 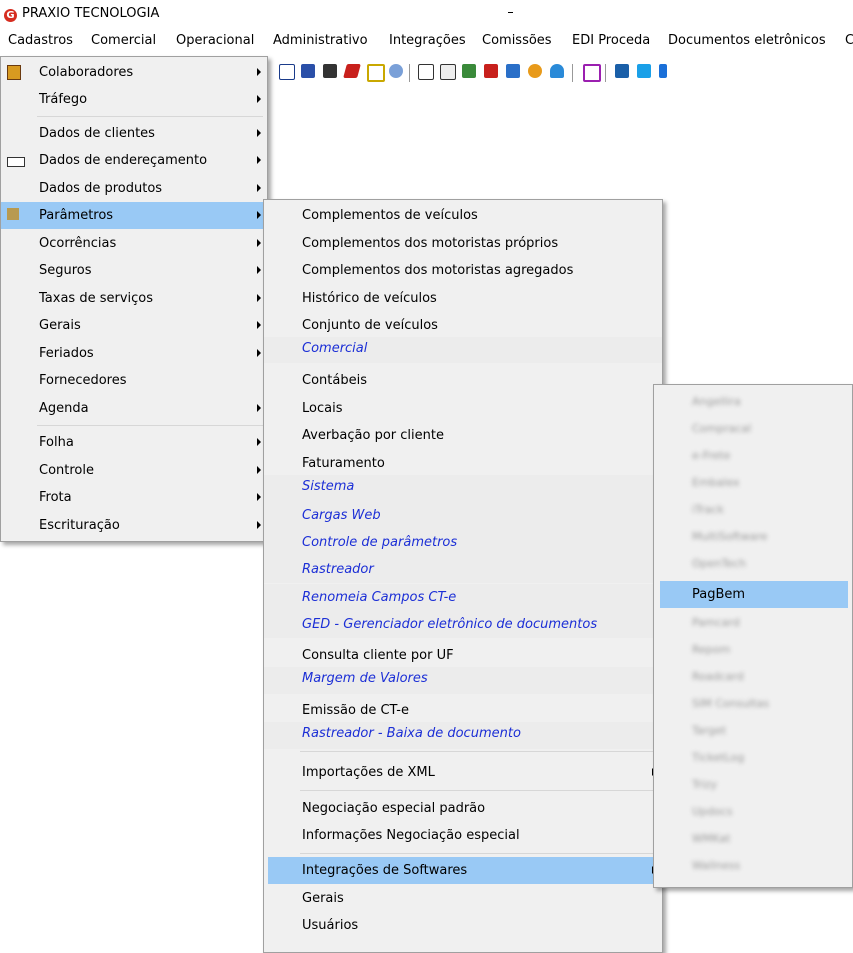 I want to click on menu-item-frota: Frota, so click(x=134, y=497).